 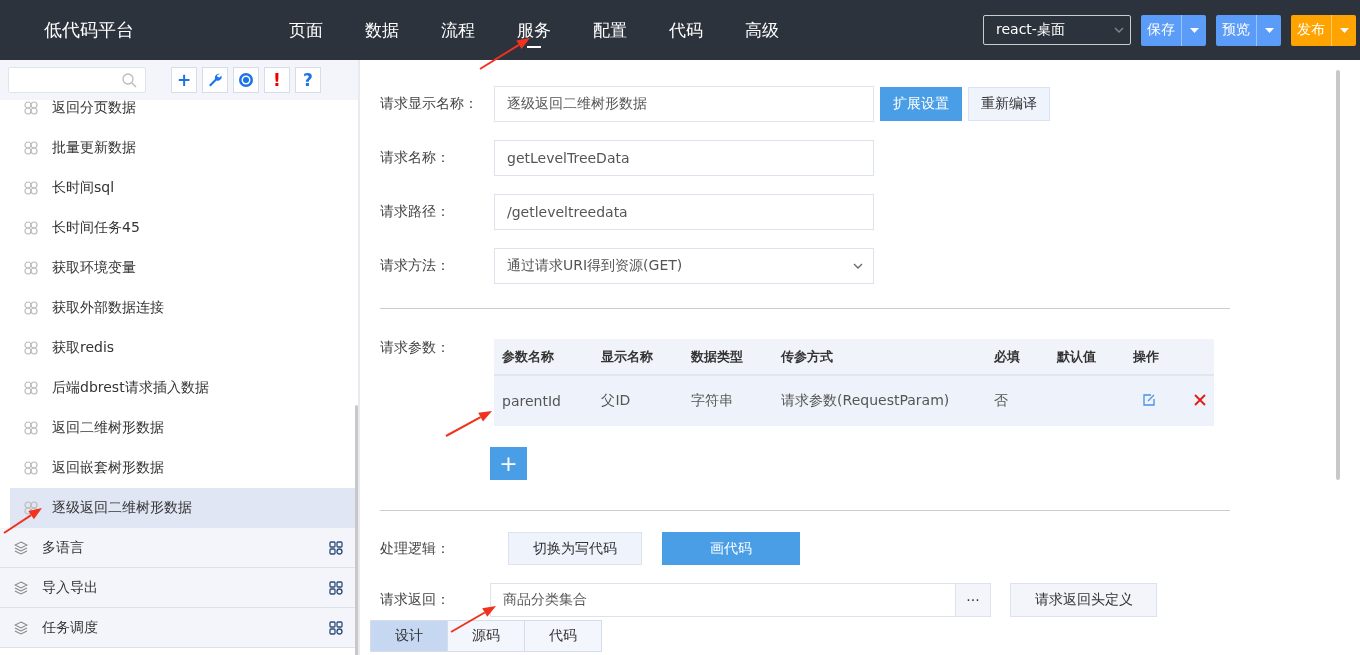 What do you see at coordinates (1149, 400) in the screenshot?
I see `edit-icon` at bounding box center [1149, 400].